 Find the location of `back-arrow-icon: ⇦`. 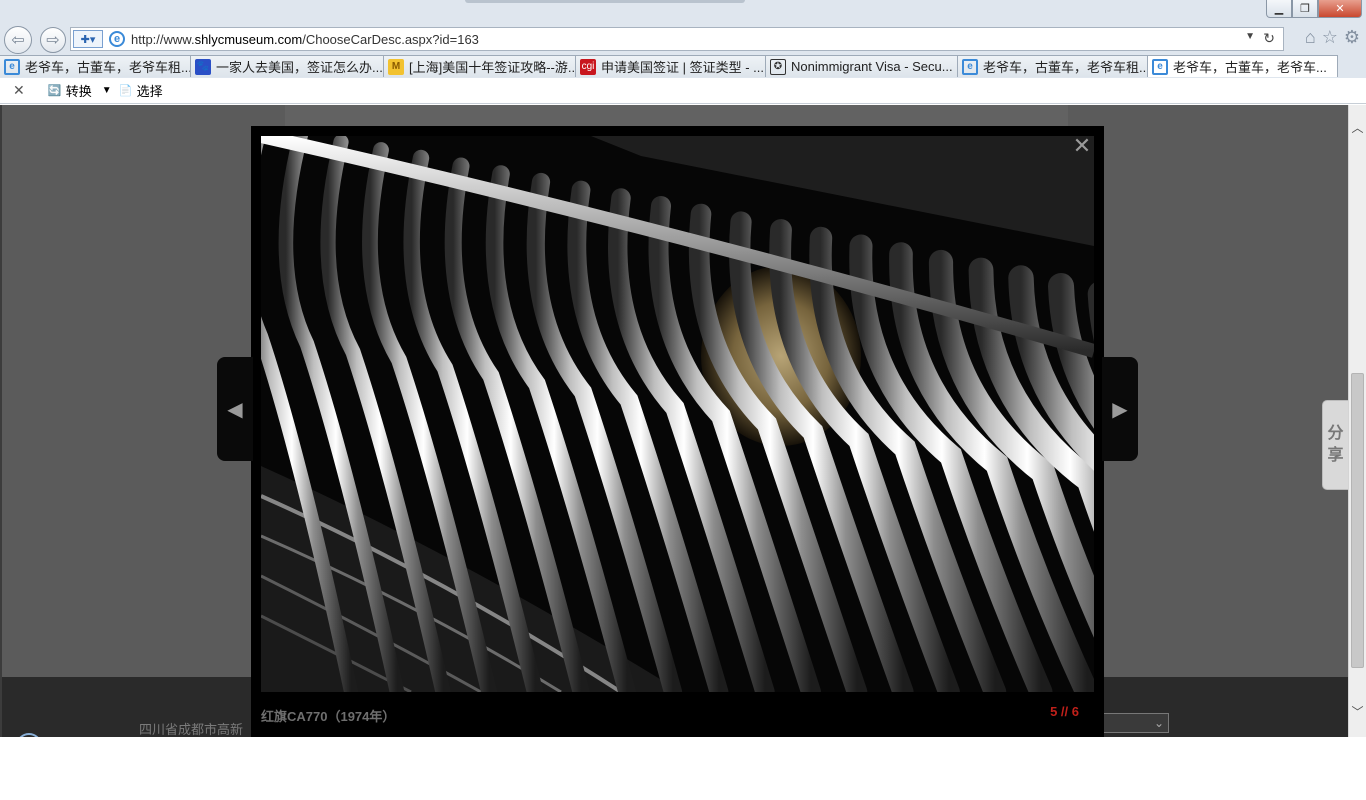

back-arrow-icon: ⇦ is located at coordinates (18, 40).